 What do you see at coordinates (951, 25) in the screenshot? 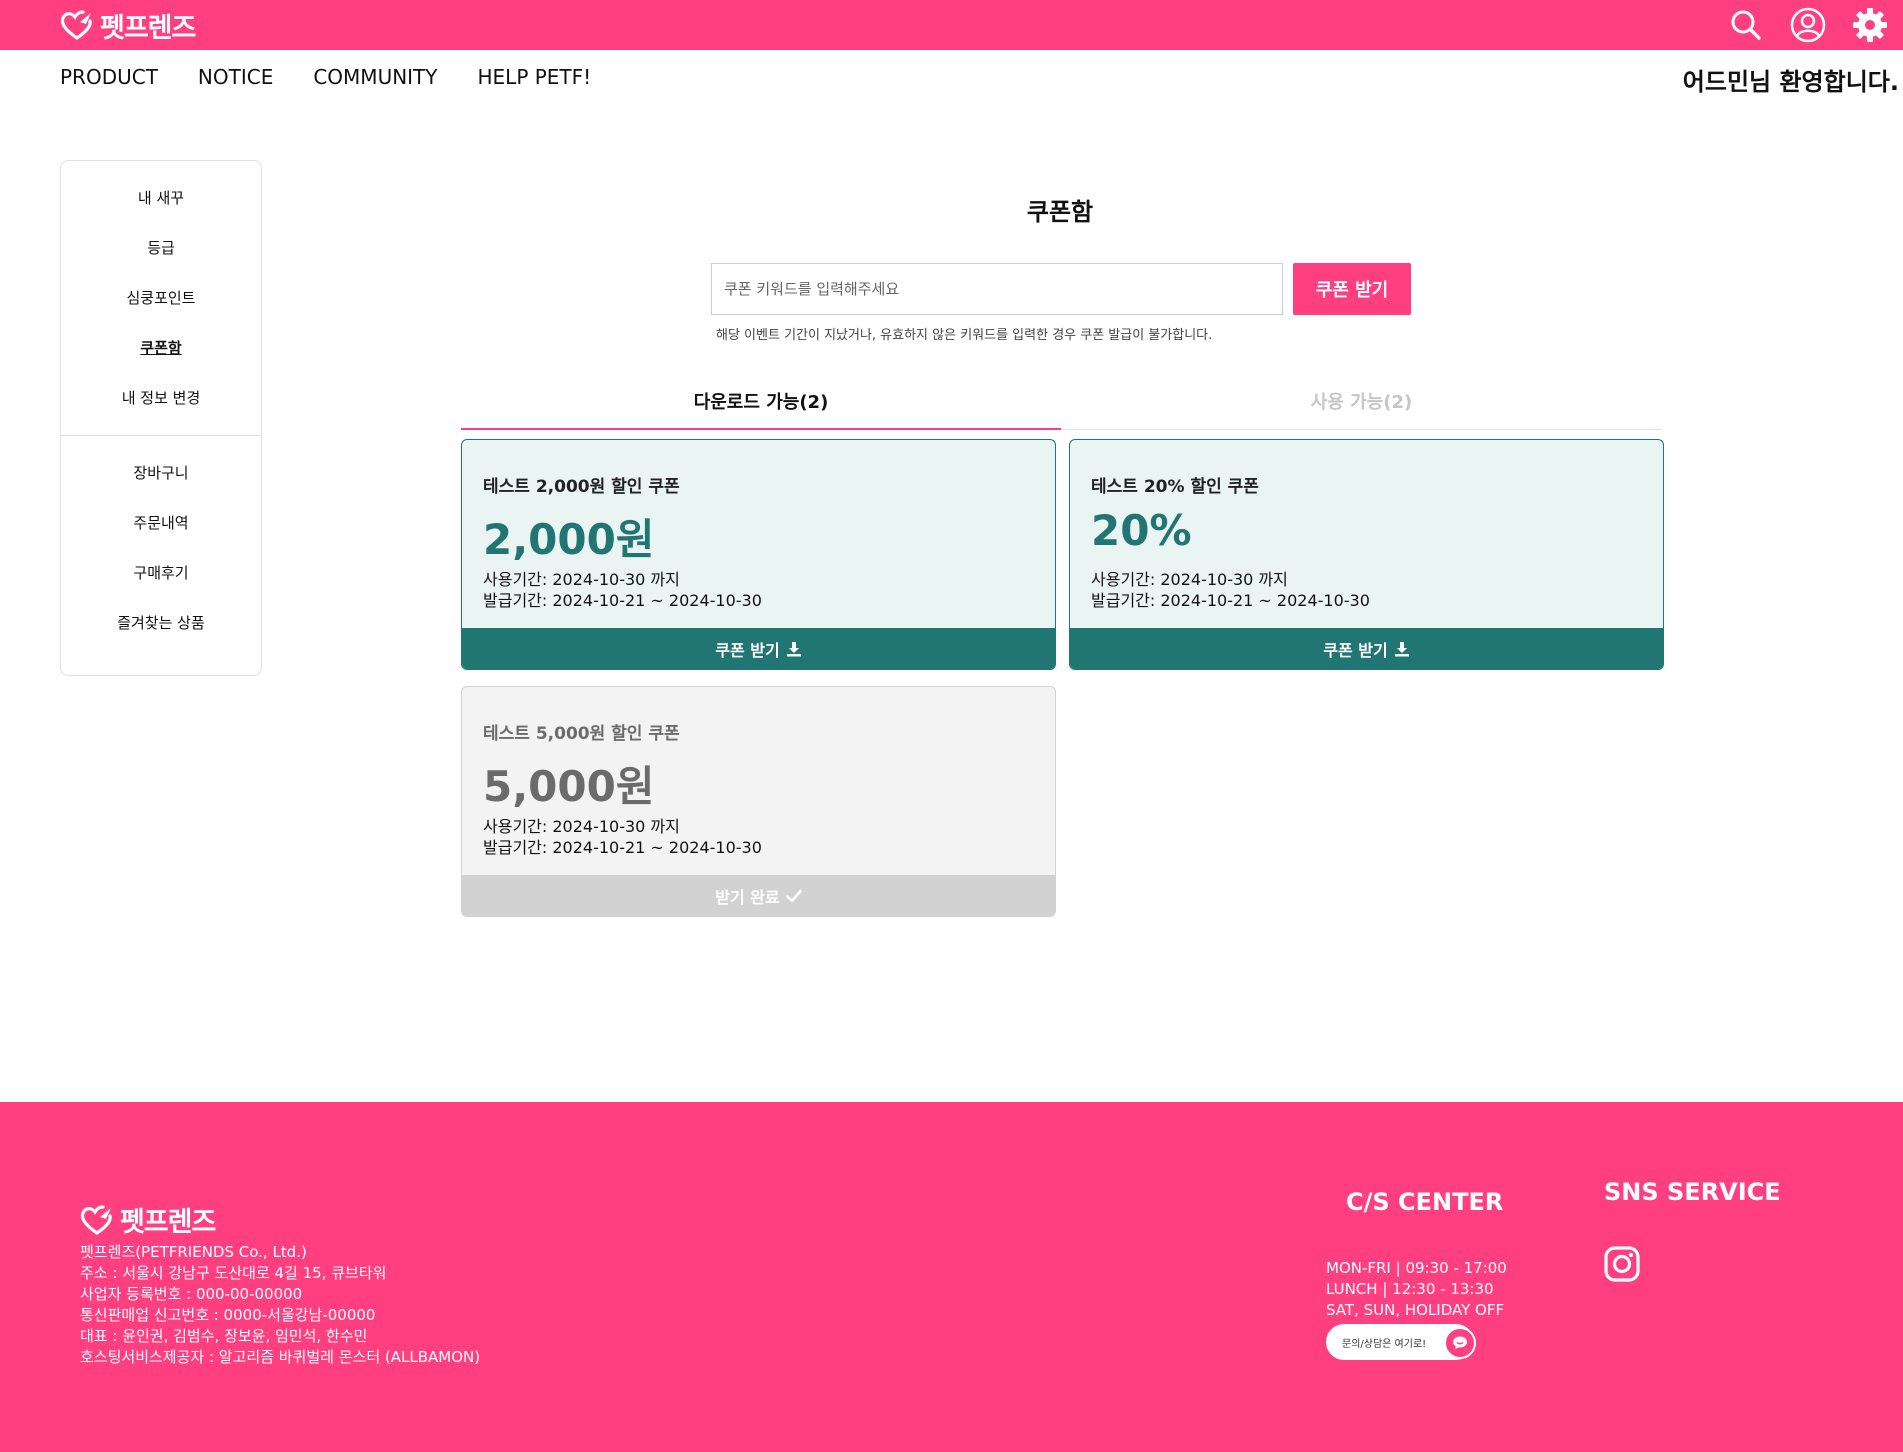
I see `top-bar: 펫프렌즈` at bounding box center [951, 25].